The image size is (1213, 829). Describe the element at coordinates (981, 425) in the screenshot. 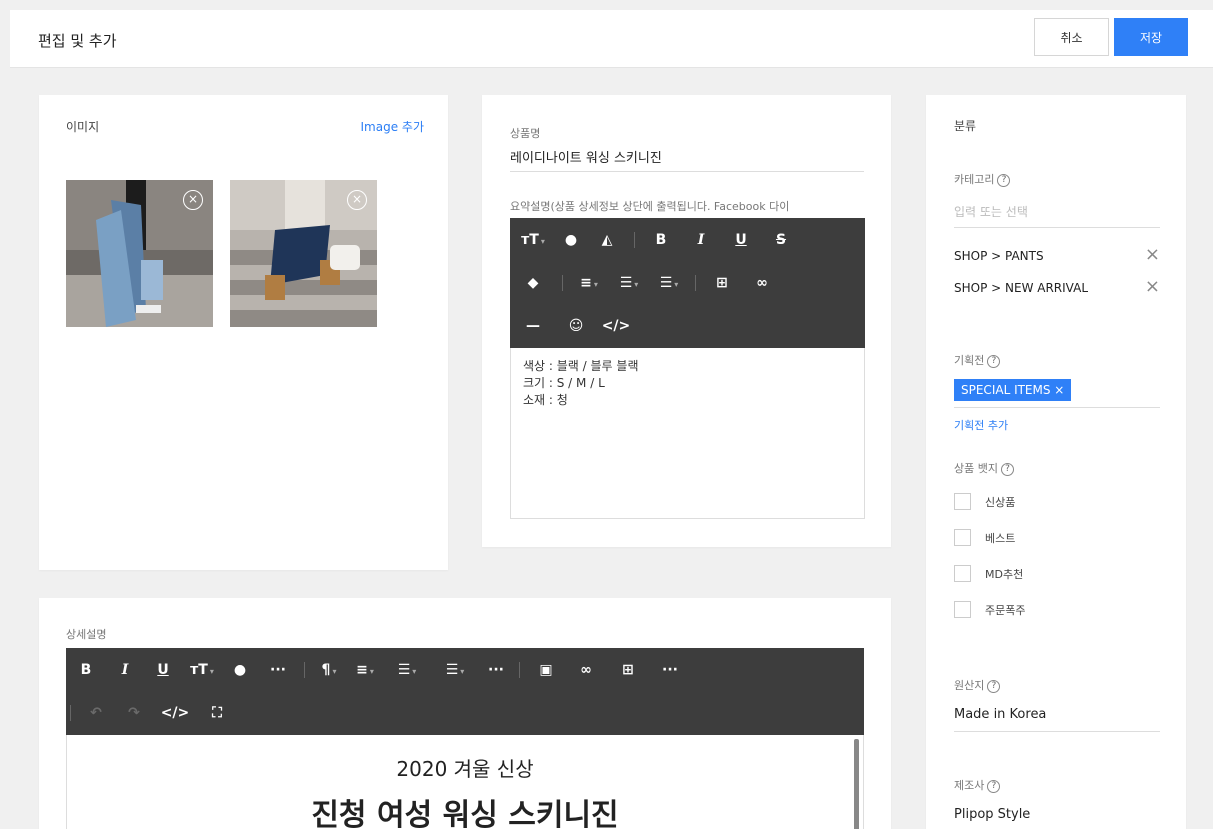

I see `add-promotion-link: 기획전 추가` at that location.